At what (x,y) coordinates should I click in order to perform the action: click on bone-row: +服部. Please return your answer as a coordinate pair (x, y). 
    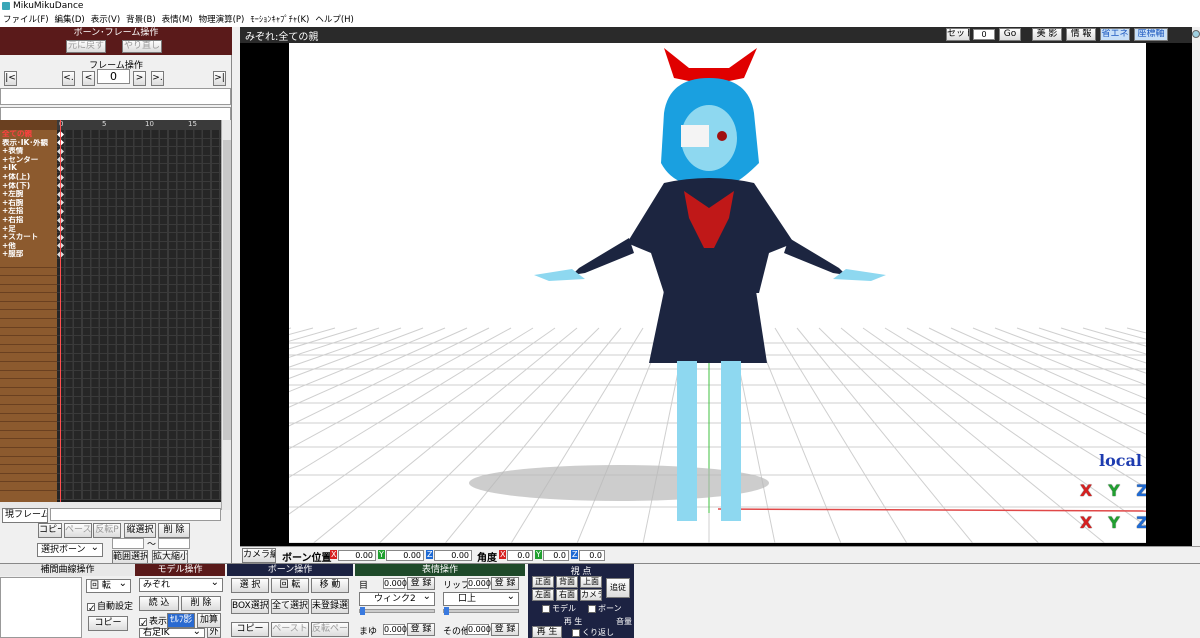
    Looking at the image, I should click on (28, 254).